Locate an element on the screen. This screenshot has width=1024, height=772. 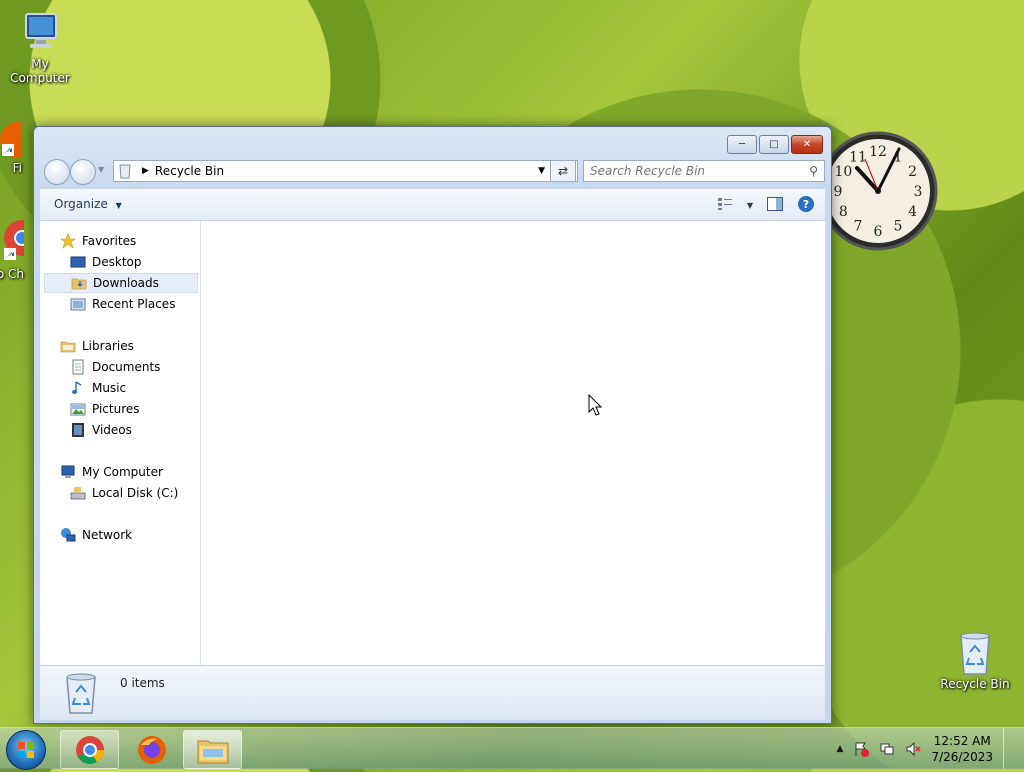
show-desktop-button is located at coordinates (1008, 748).